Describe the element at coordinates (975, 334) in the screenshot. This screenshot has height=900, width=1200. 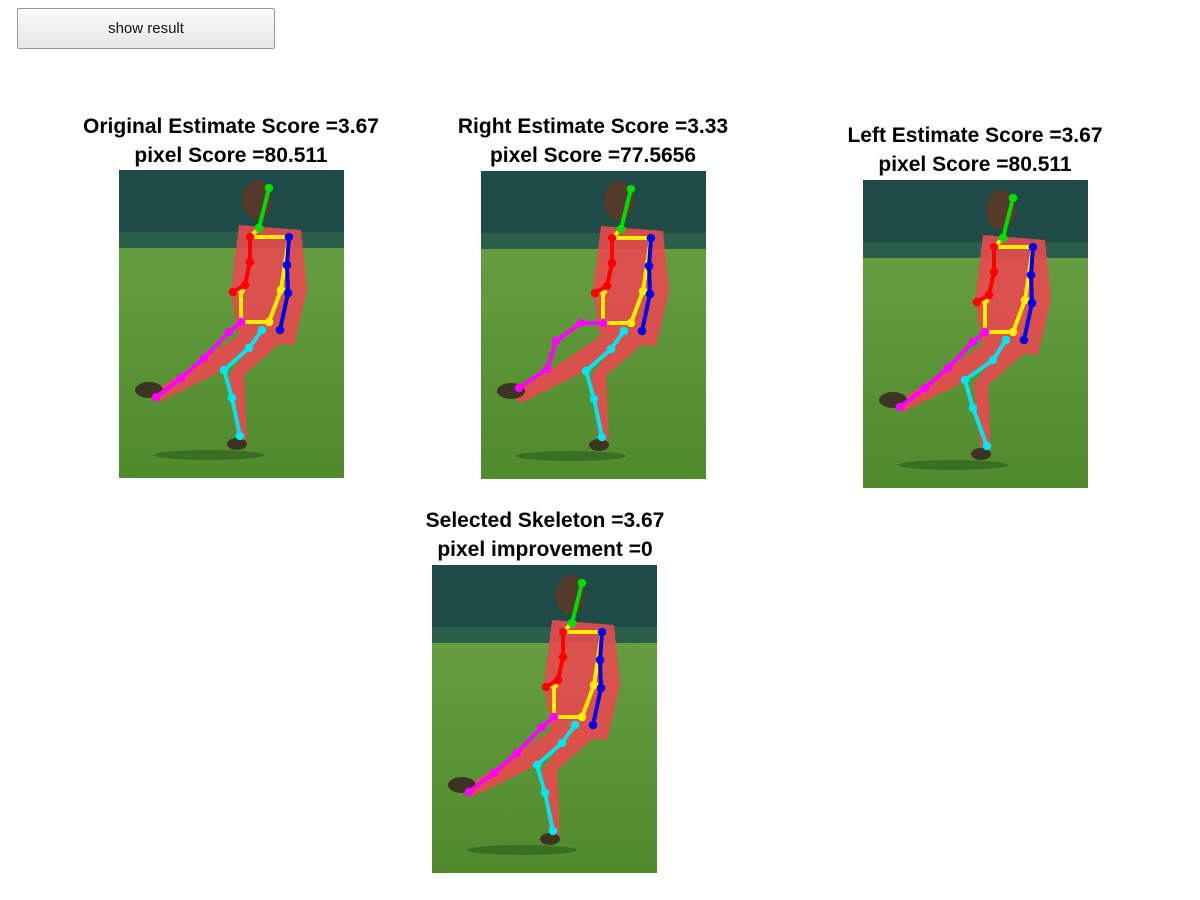
I see `left-estimate-image` at that location.